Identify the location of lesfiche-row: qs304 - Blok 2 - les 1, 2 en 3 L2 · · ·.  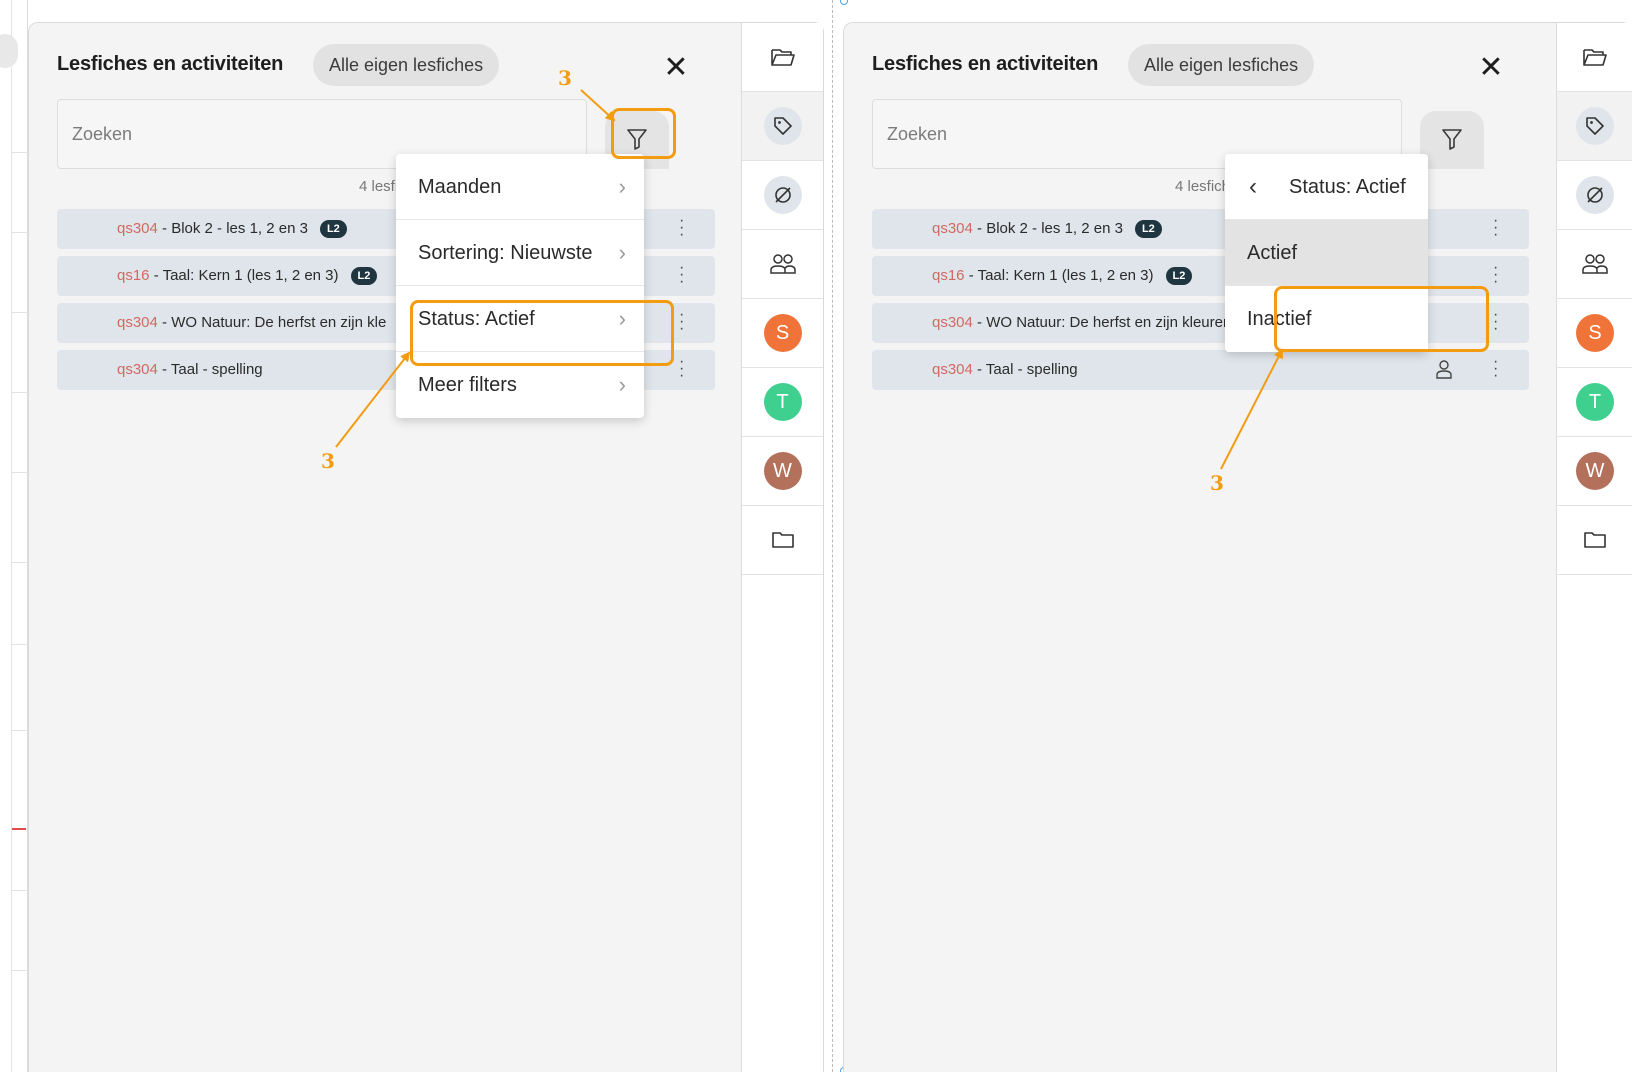
(1200, 229).